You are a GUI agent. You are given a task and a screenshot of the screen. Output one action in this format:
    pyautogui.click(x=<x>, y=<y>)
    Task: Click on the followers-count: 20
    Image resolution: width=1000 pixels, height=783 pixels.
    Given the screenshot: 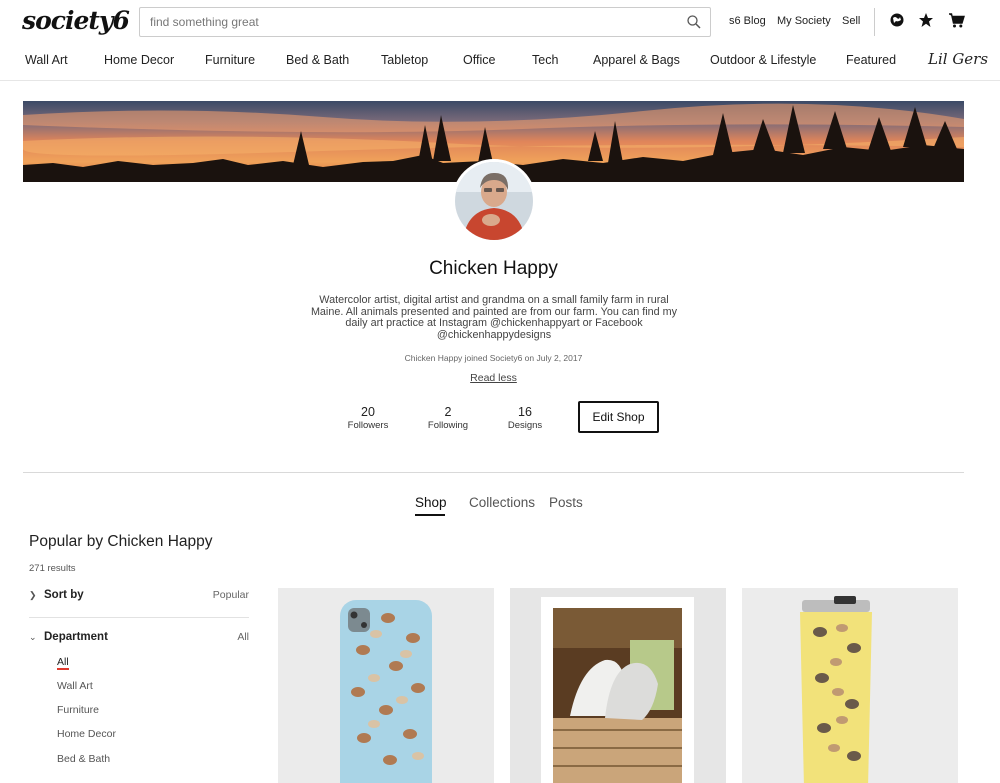 What is the action you would take?
    pyautogui.click(x=368, y=412)
    